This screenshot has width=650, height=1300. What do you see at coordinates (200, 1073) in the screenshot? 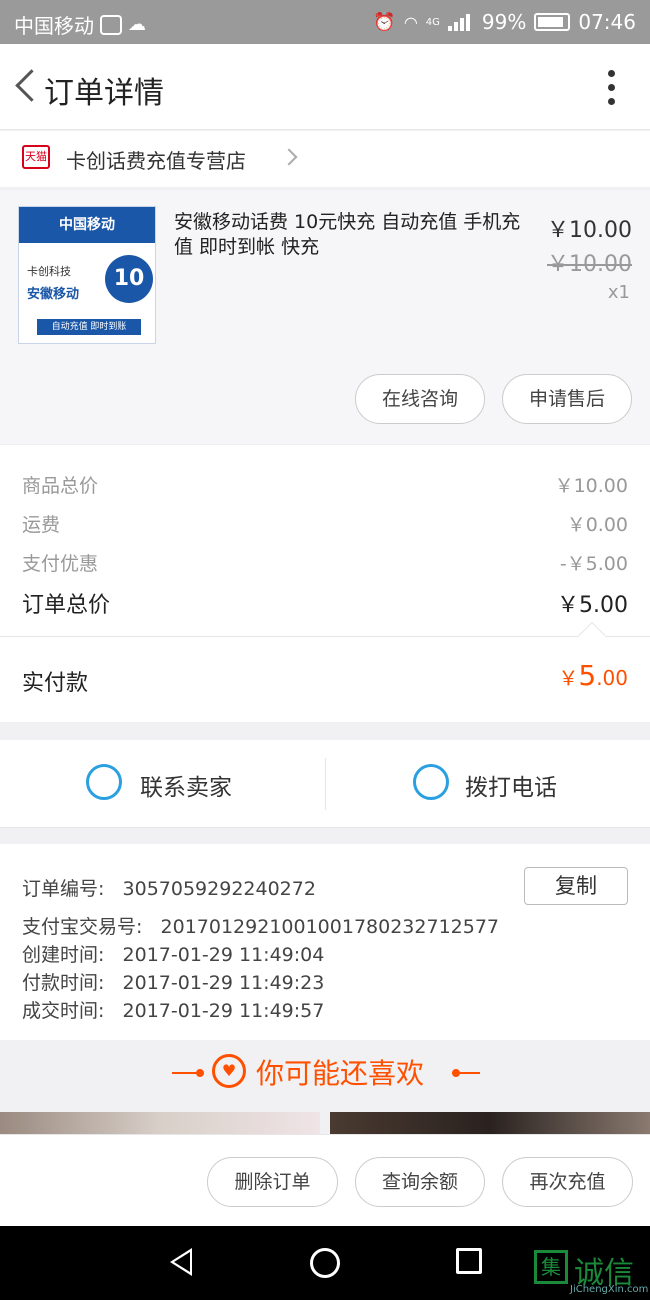
I see `decor-dot` at bounding box center [200, 1073].